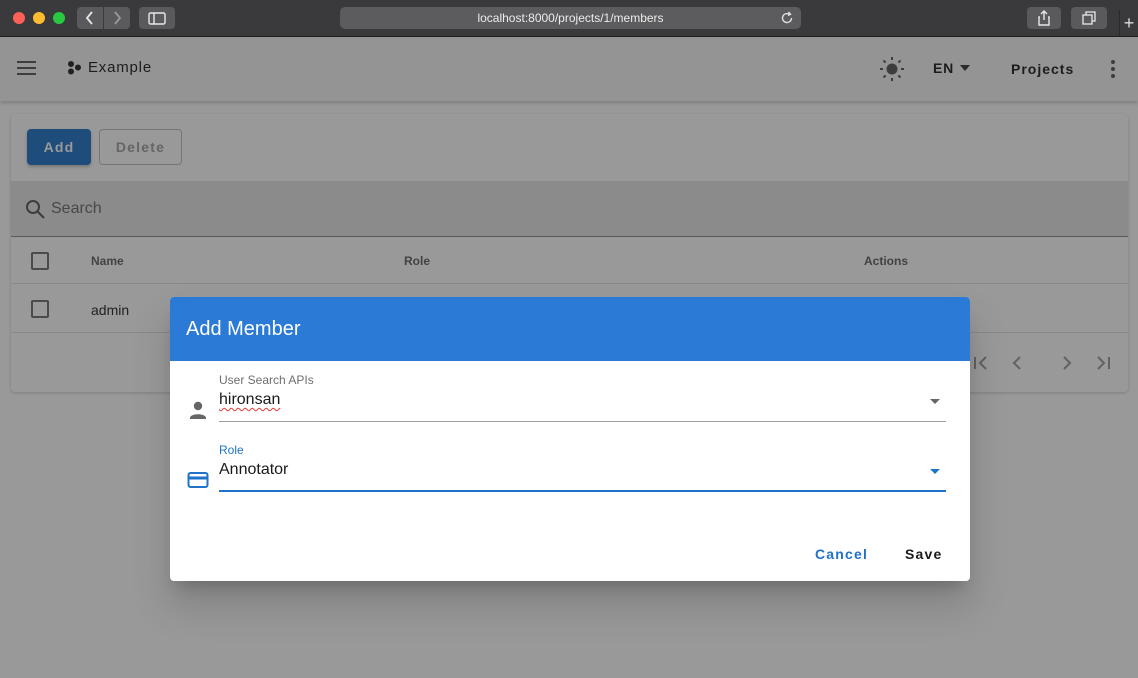 The image size is (1138, 678). I want to click on show-tabs-button, so click(1089, 18).